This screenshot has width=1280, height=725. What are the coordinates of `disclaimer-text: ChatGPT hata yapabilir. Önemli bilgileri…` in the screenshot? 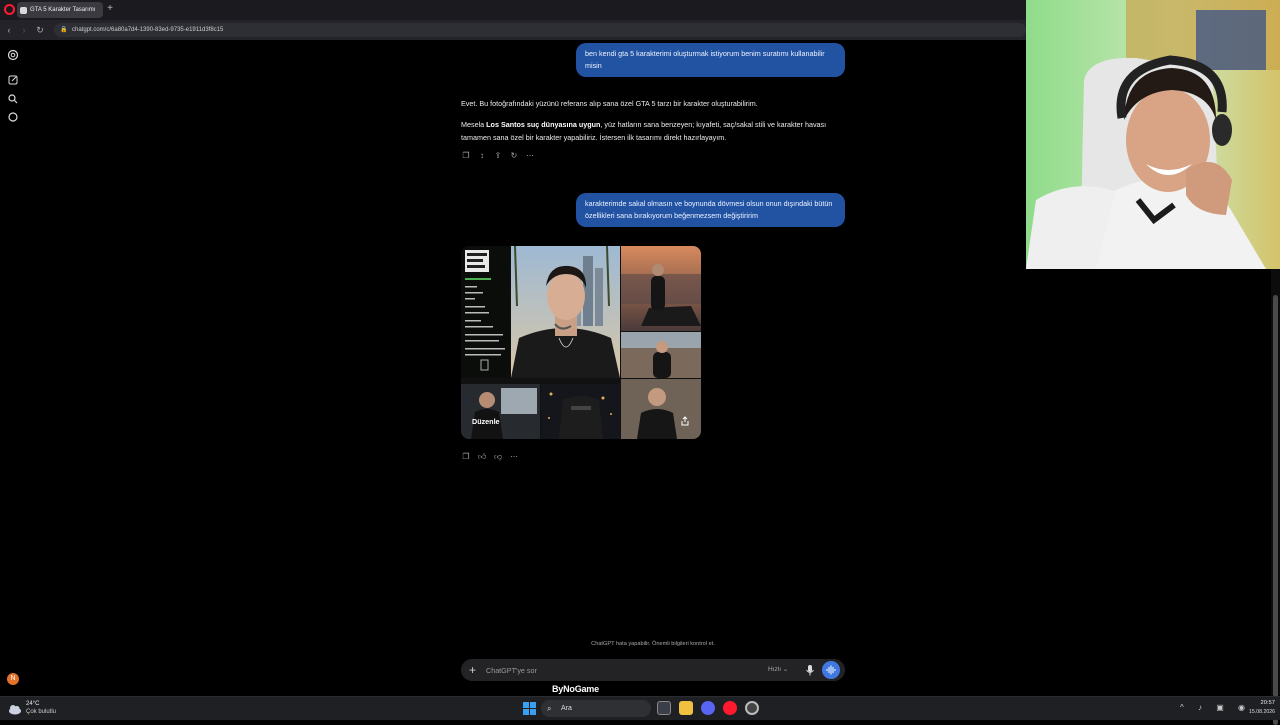 It's located at (653, 644).